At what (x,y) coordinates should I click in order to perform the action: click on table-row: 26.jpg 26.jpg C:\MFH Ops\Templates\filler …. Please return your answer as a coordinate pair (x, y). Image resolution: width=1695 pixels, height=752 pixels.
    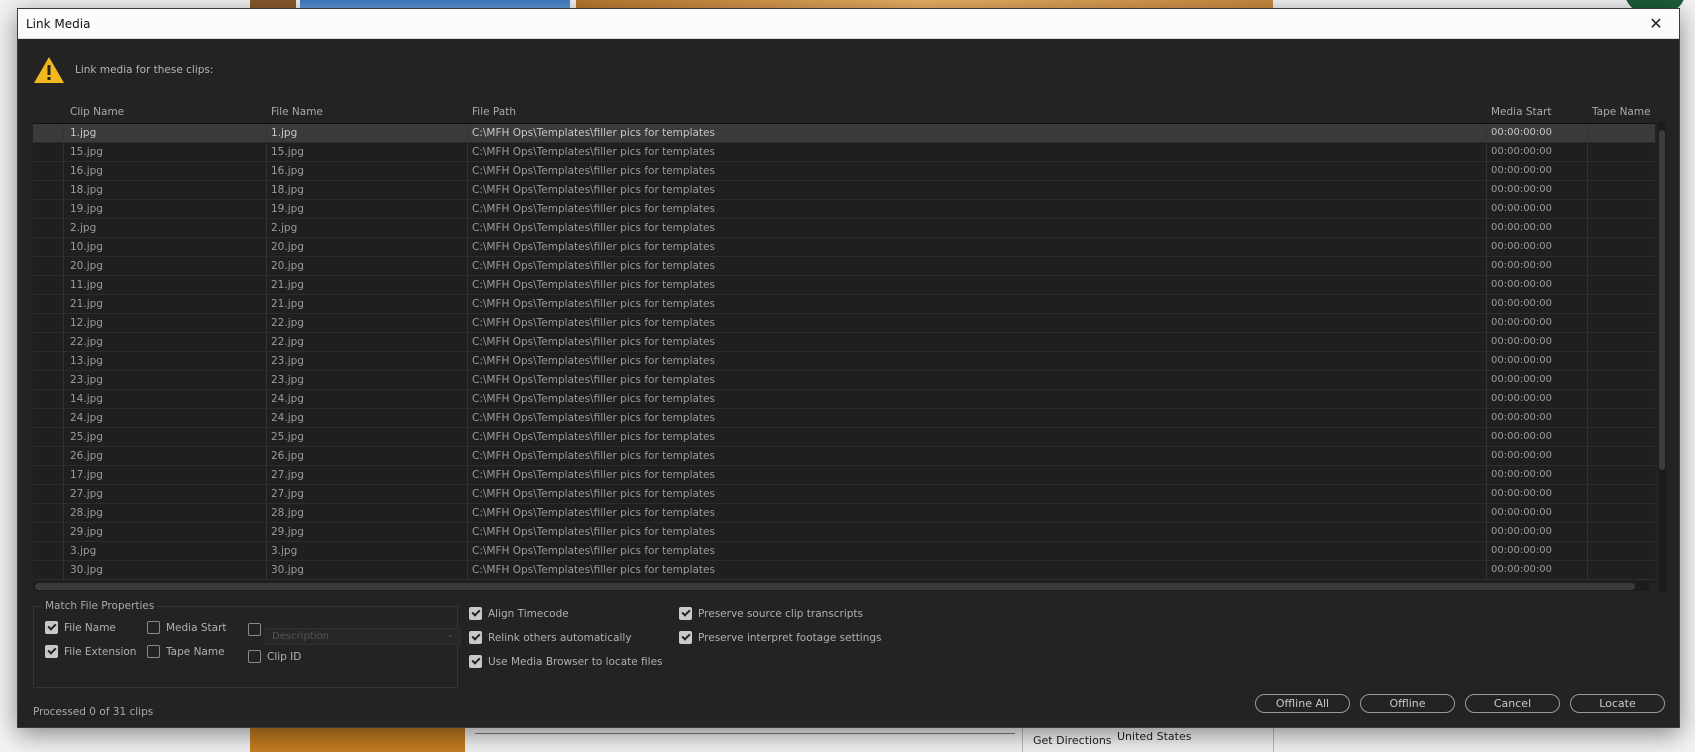
    Looking at the image, I should click on (844, 456).